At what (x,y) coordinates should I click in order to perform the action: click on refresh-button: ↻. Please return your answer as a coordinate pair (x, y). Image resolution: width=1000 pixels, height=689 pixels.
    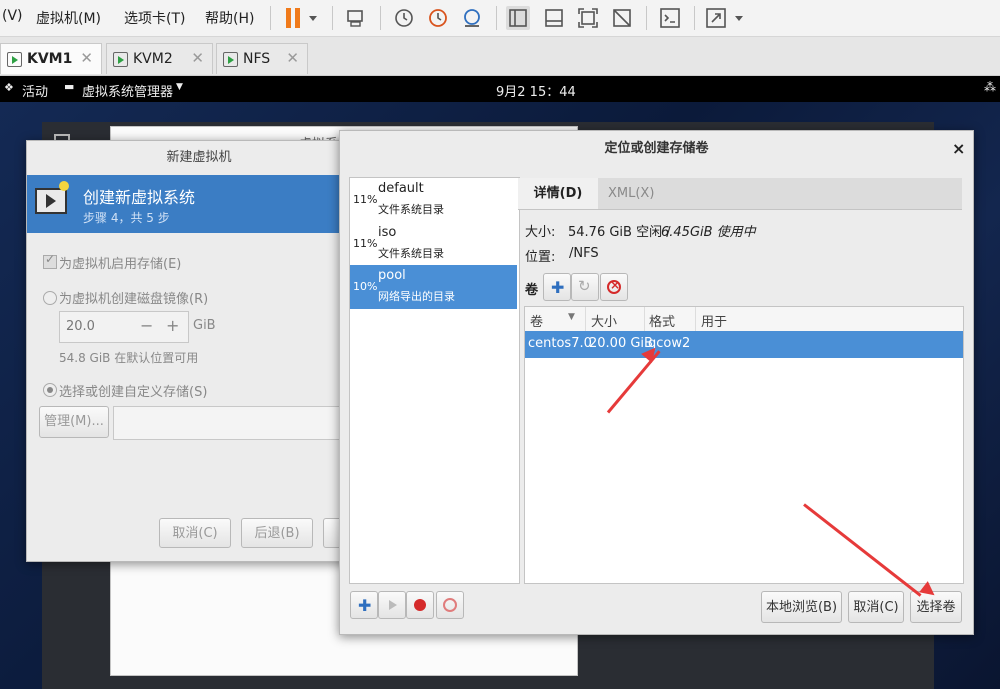
    Looking at the image, I should click on (585, 287).